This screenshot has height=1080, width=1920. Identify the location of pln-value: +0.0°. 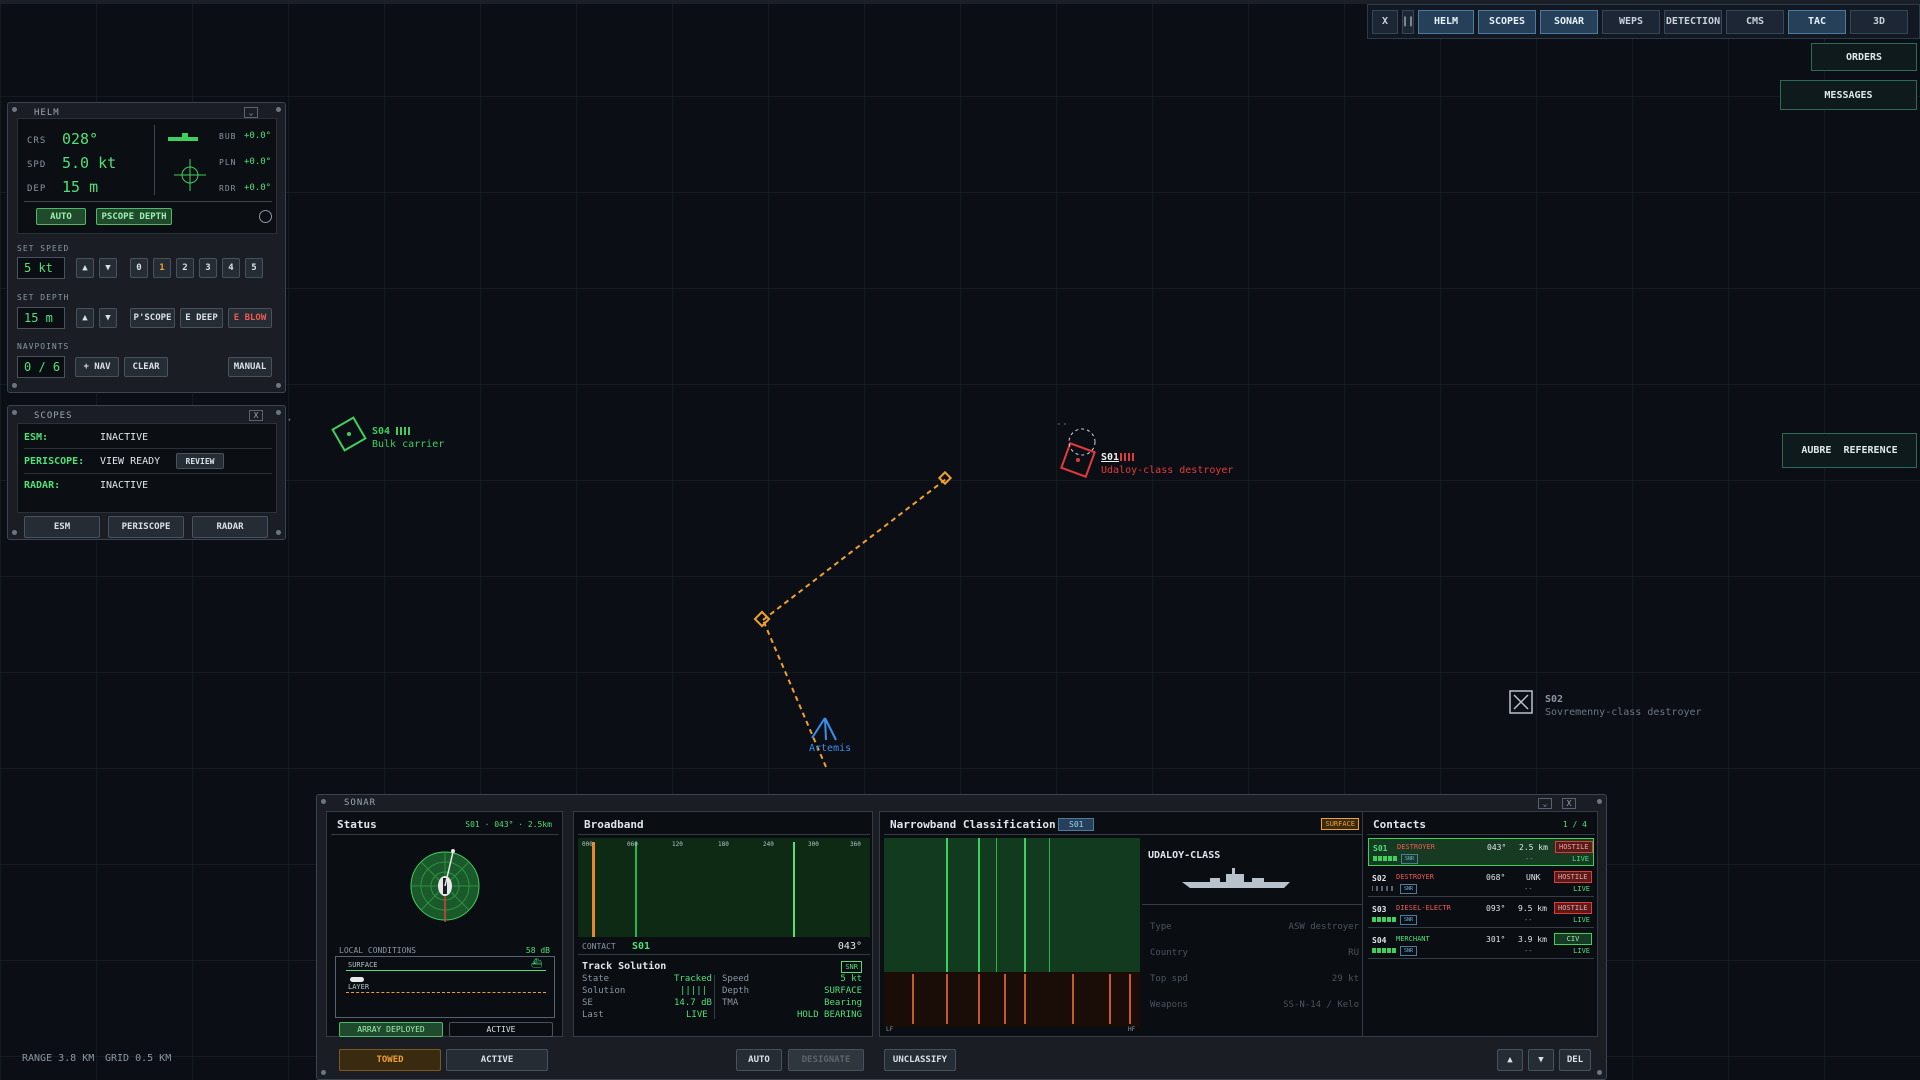
(258, 162).